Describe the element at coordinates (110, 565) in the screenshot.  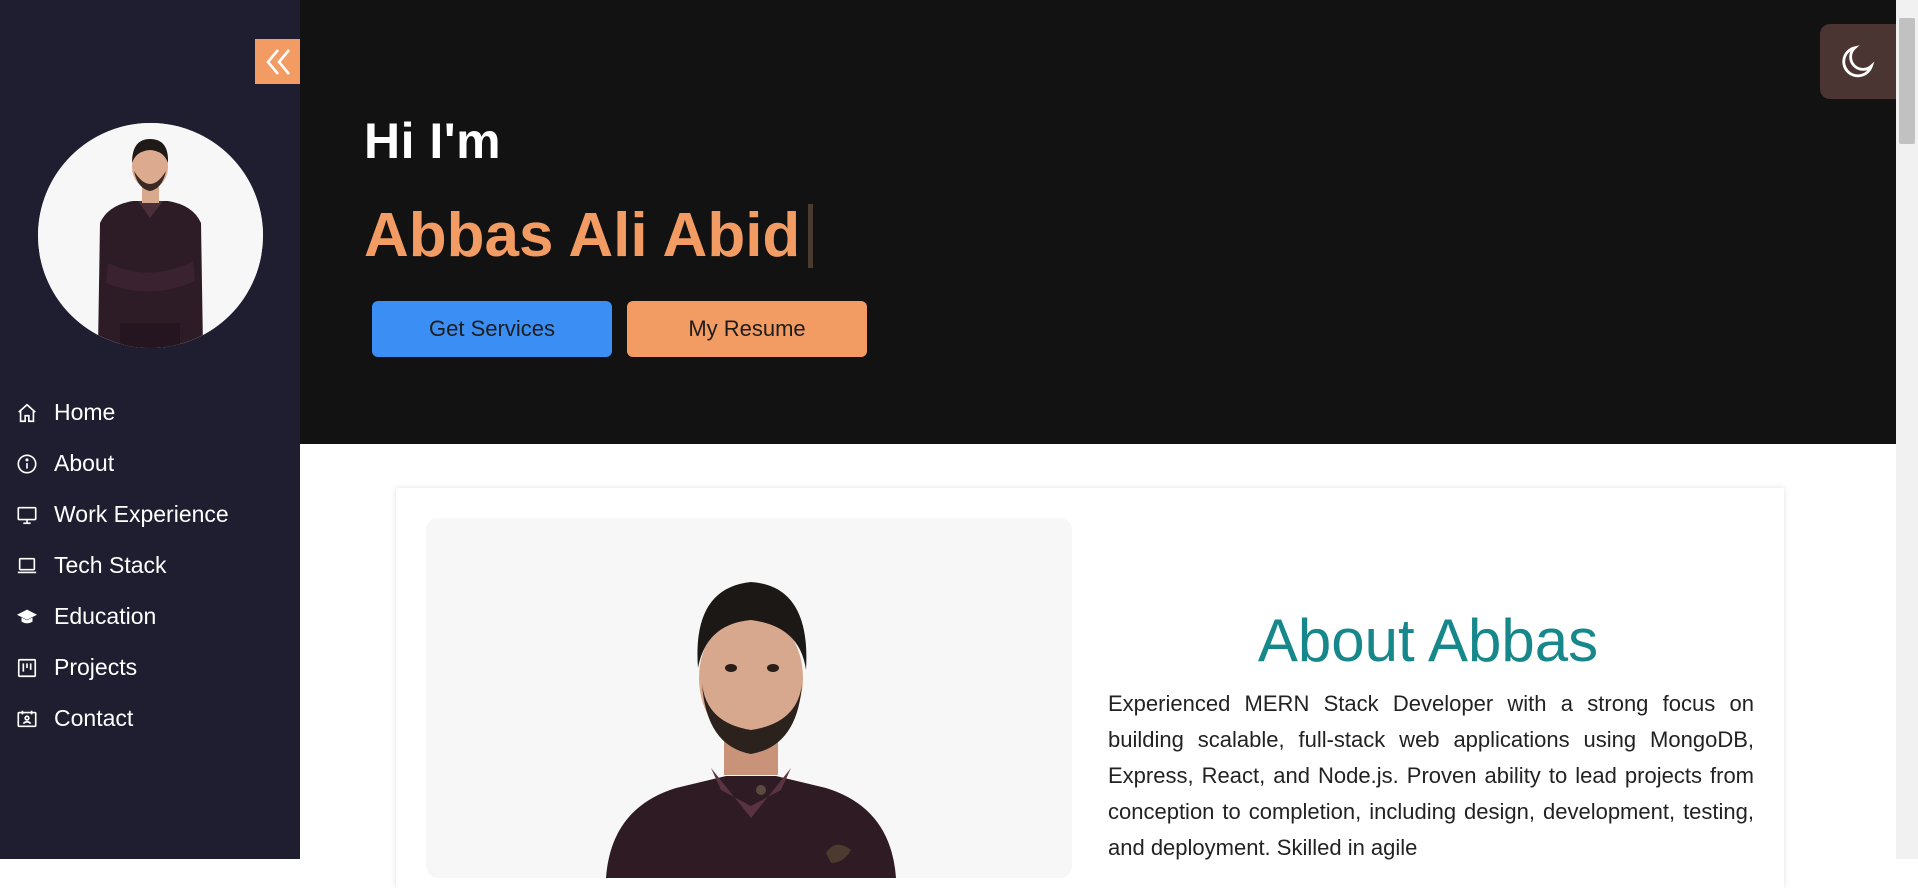
I see `sidebar-item-label: Tech Stack` at that location.